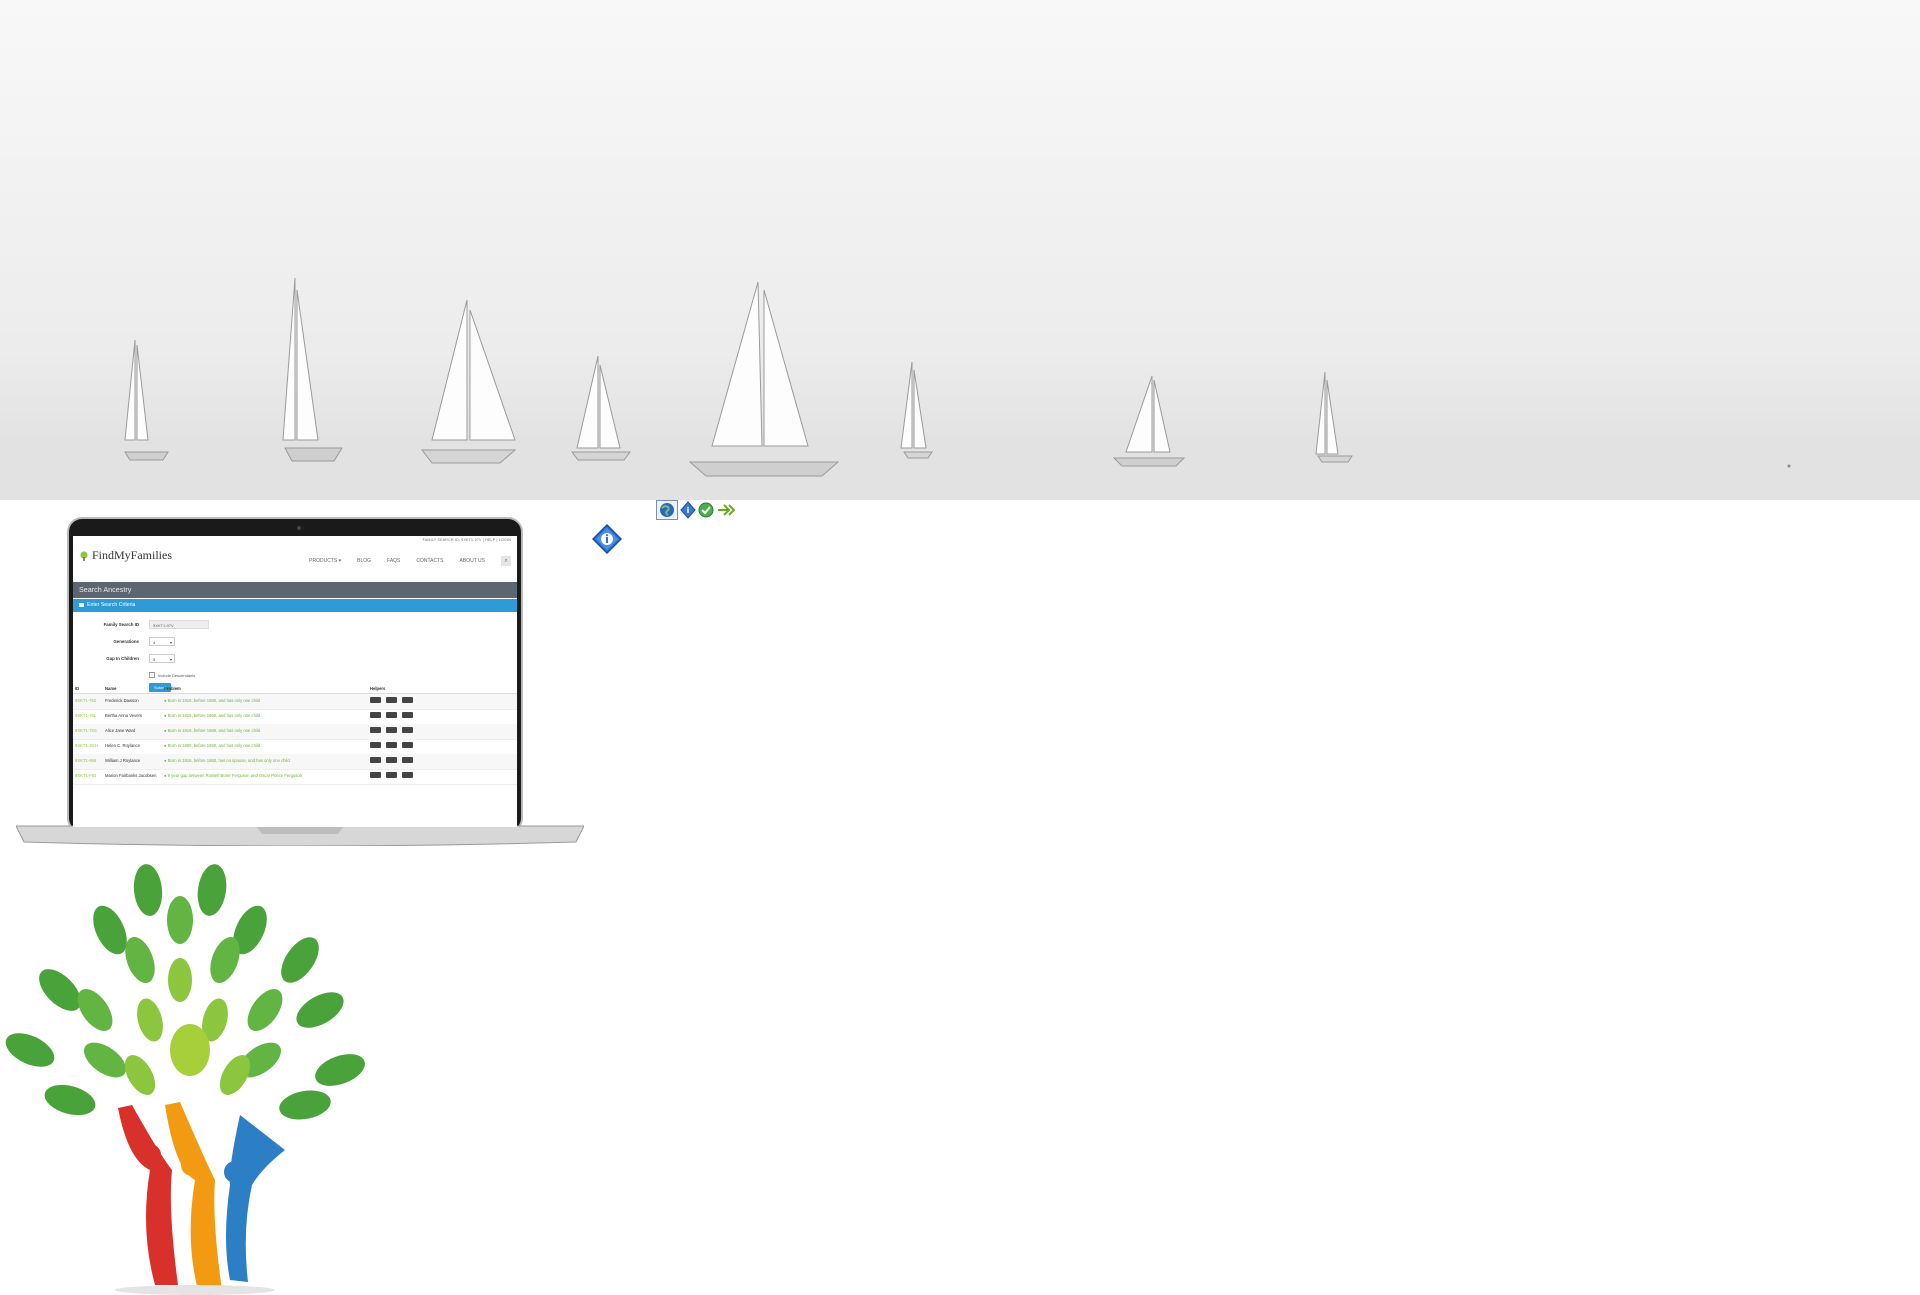 This screenshot has height=1295, width=1920. I want to click on info-icon, so click(607, 539).